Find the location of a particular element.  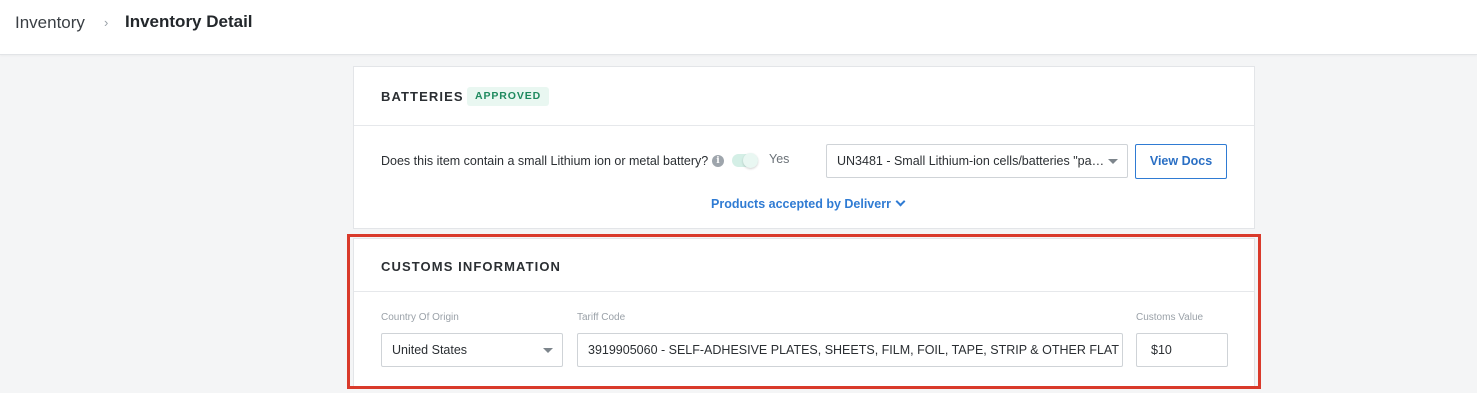

products-accepted-link: Products accepted by Deliverr is located at coordinates (808, 203).